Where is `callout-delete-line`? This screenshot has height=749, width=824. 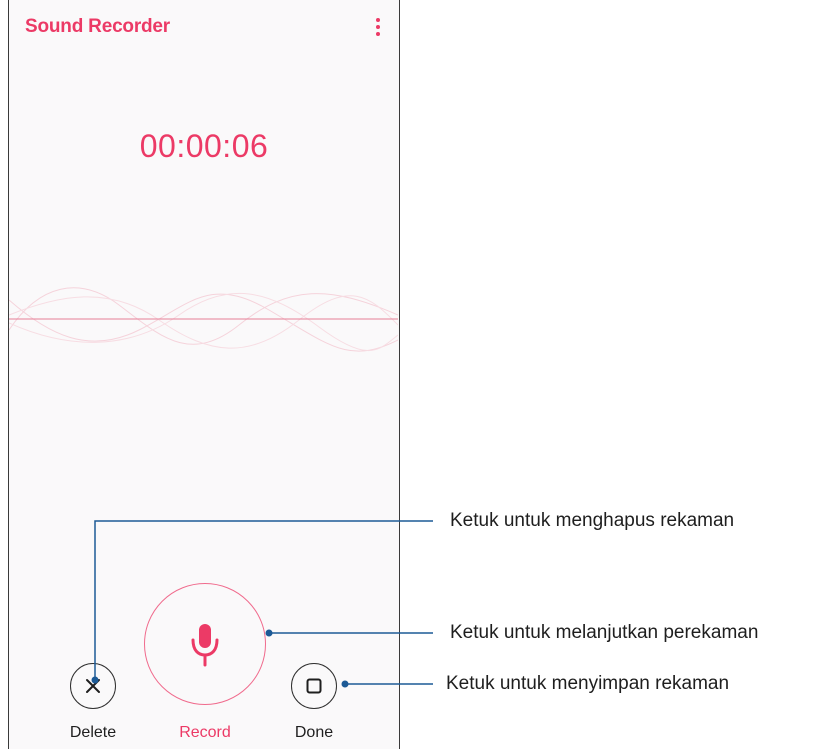 callout-delete-line is located at coordinates (262, 602).